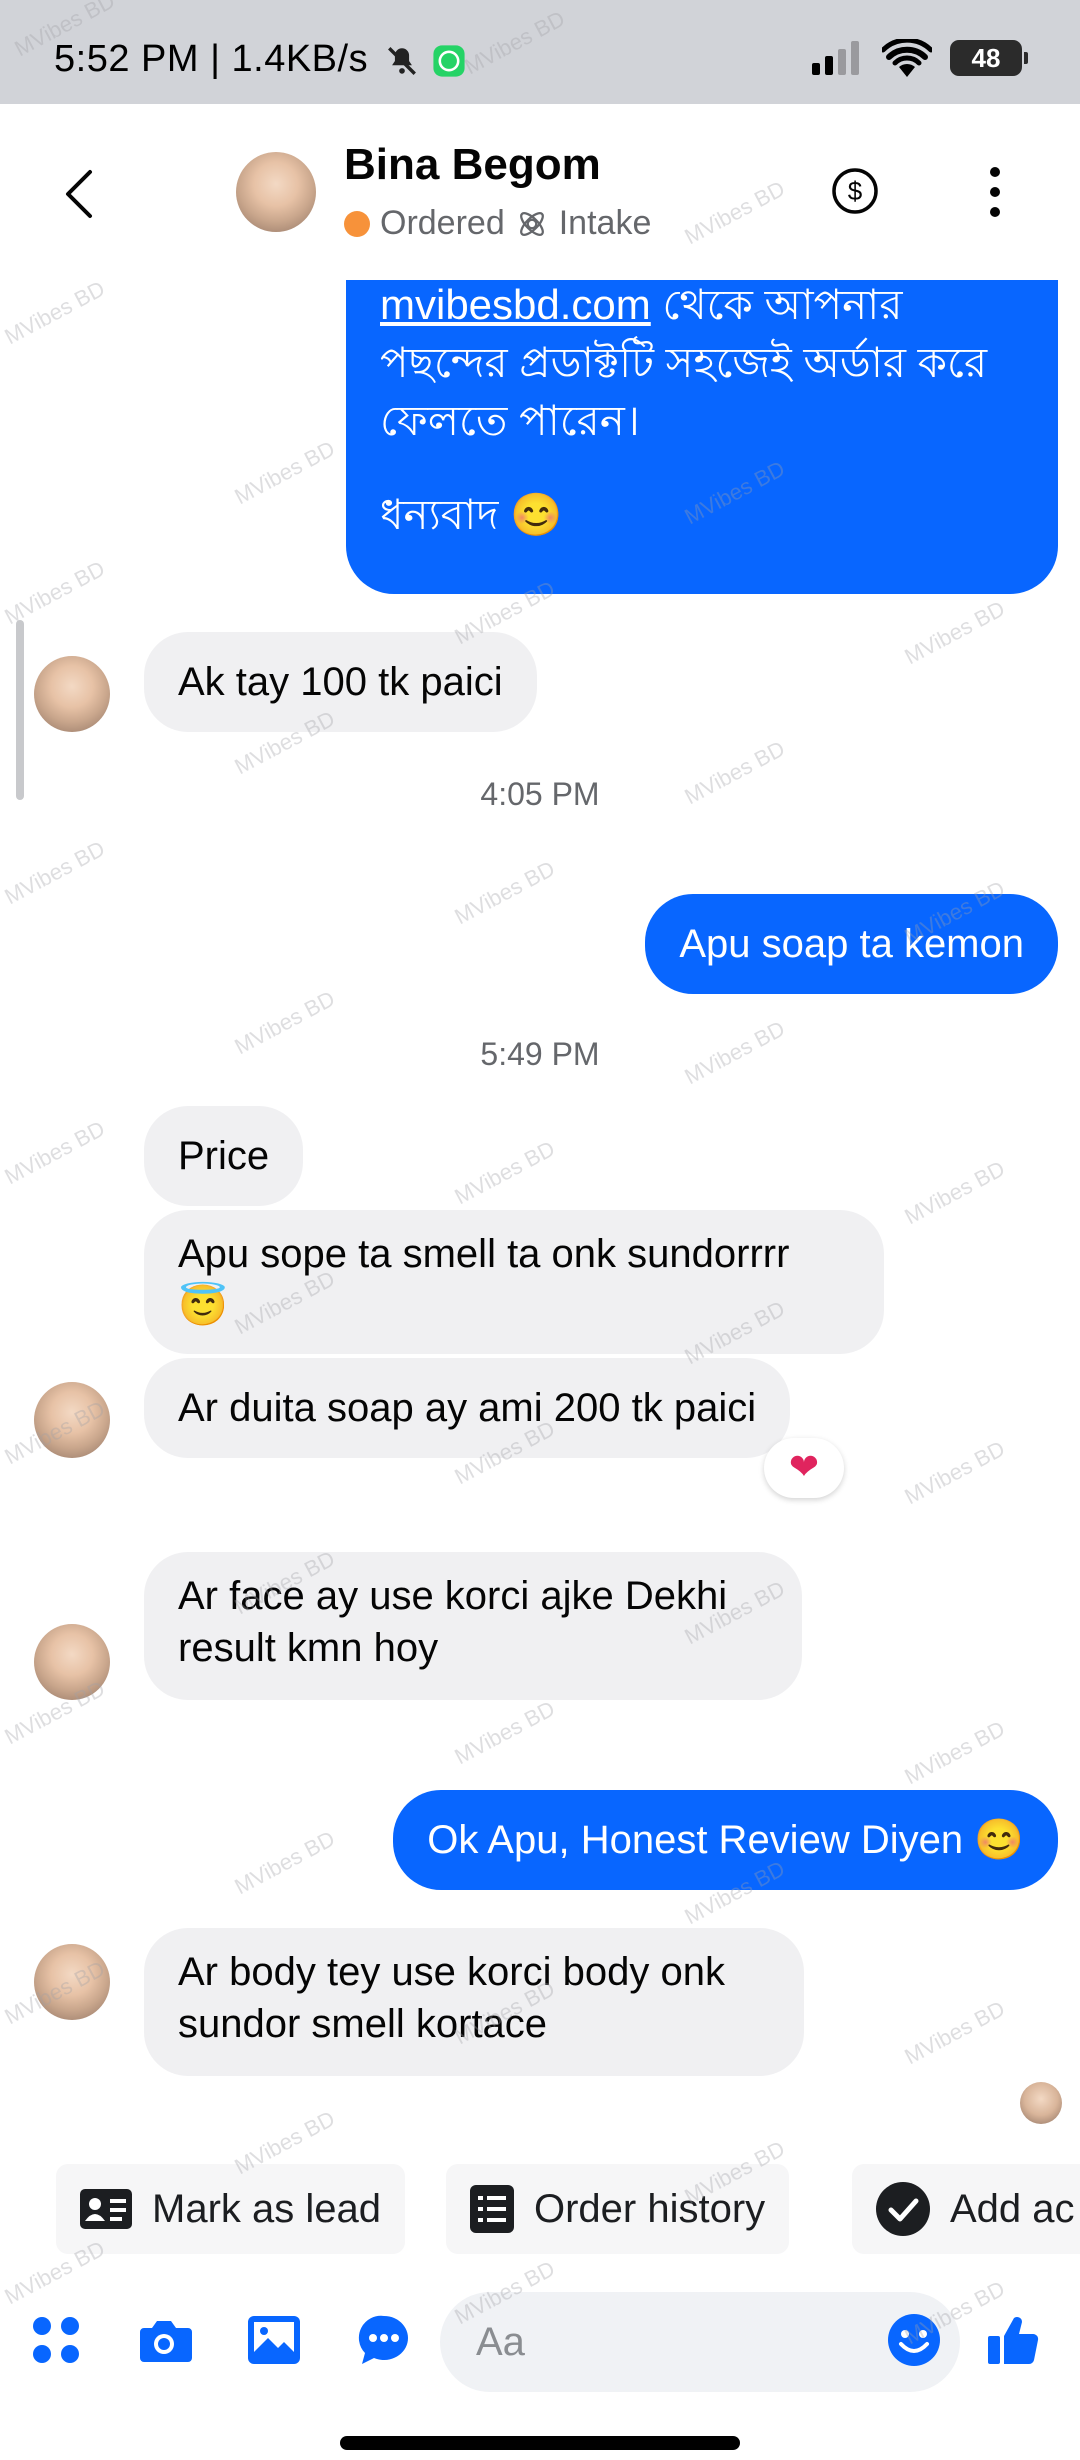 This screenshot has height=2460, width=1080. Describe the element at coordinates (540, 1054) in the screenshot. I see `timestamp: 5:49 PM` at that location.